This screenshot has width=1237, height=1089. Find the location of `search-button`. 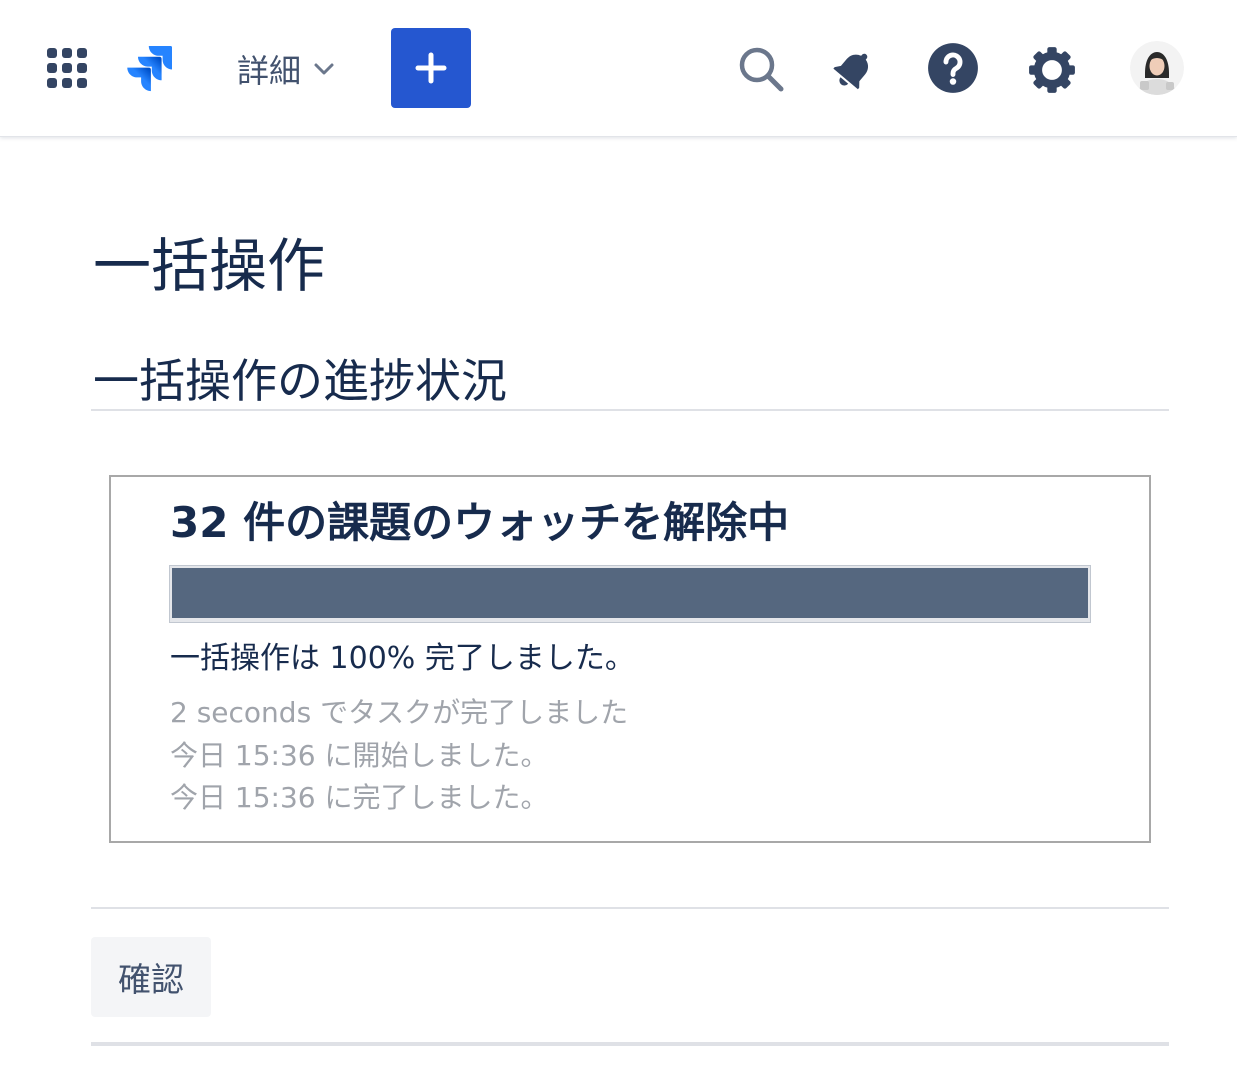

search-button is located at coordinates (761, 69).